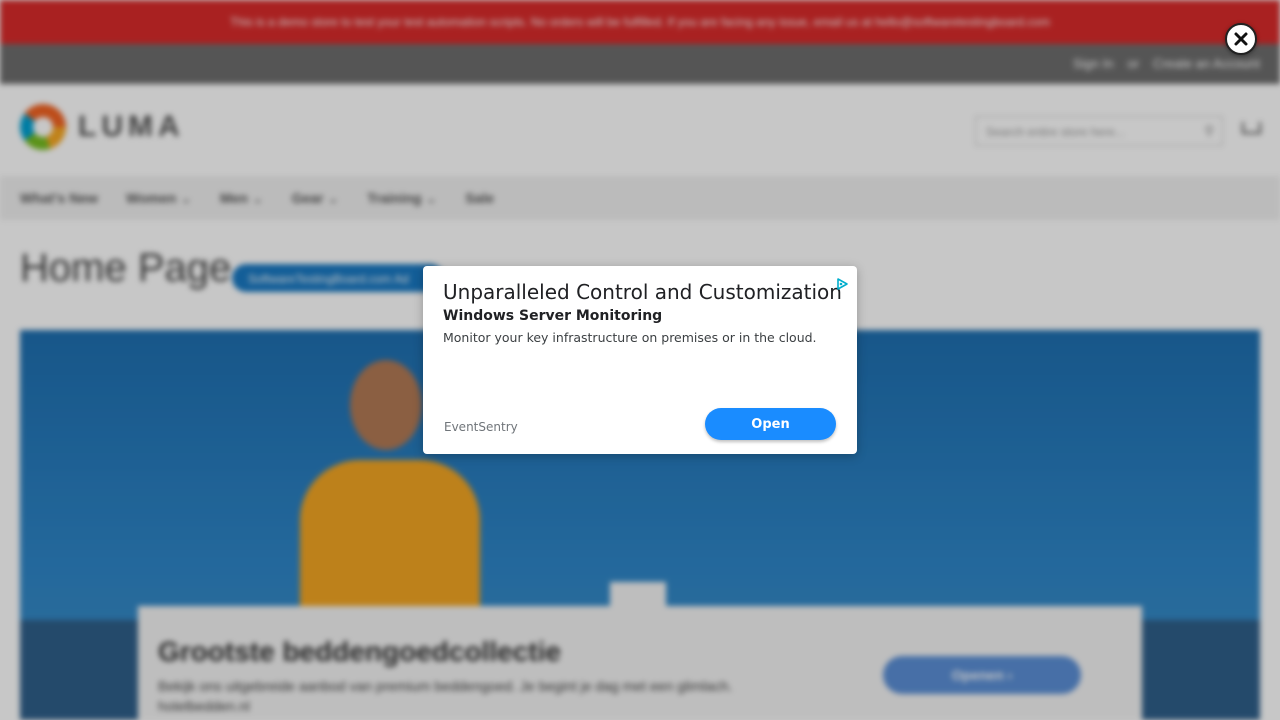 The width and height of the screenshot is (1280, 720). I want to click on close-ad-button, so click(1241, 39).